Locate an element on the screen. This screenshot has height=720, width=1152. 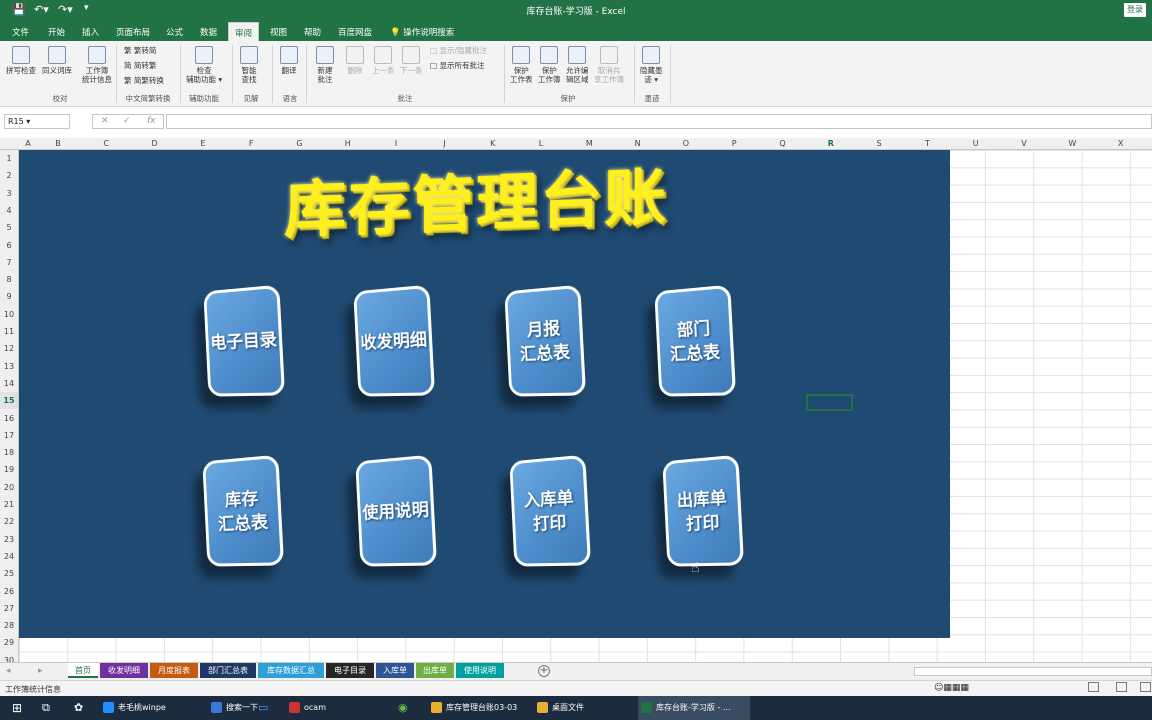
row-header: 22 is located at coordinates (9, 521).